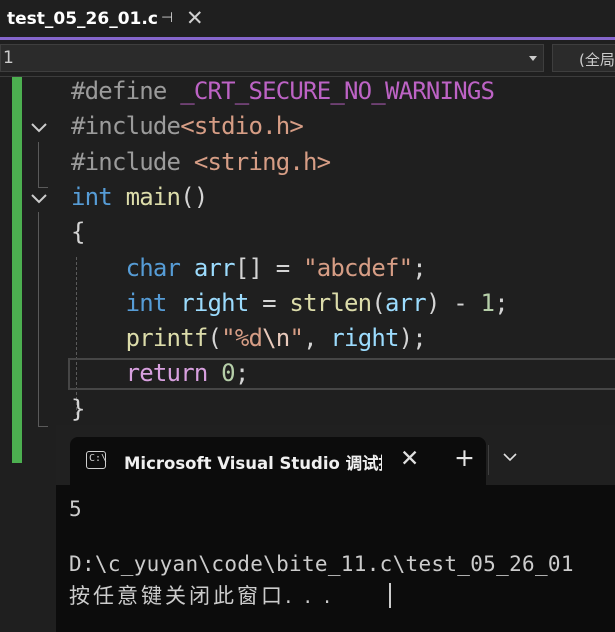  I want to click on code-line: printf("%d\n", right);, so click(249, 338).